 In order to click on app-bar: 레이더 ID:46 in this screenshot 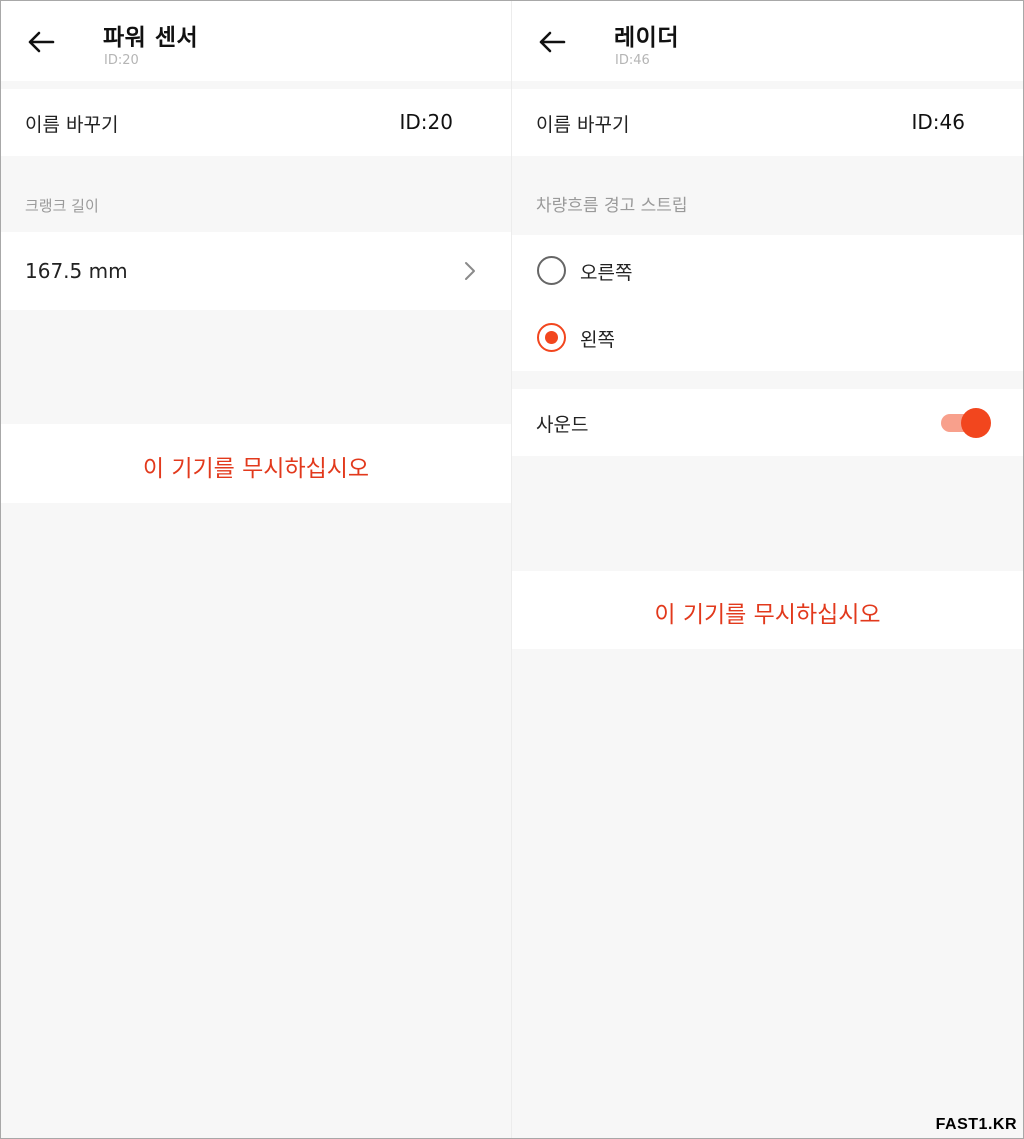, I will do `click(767, 41)`.